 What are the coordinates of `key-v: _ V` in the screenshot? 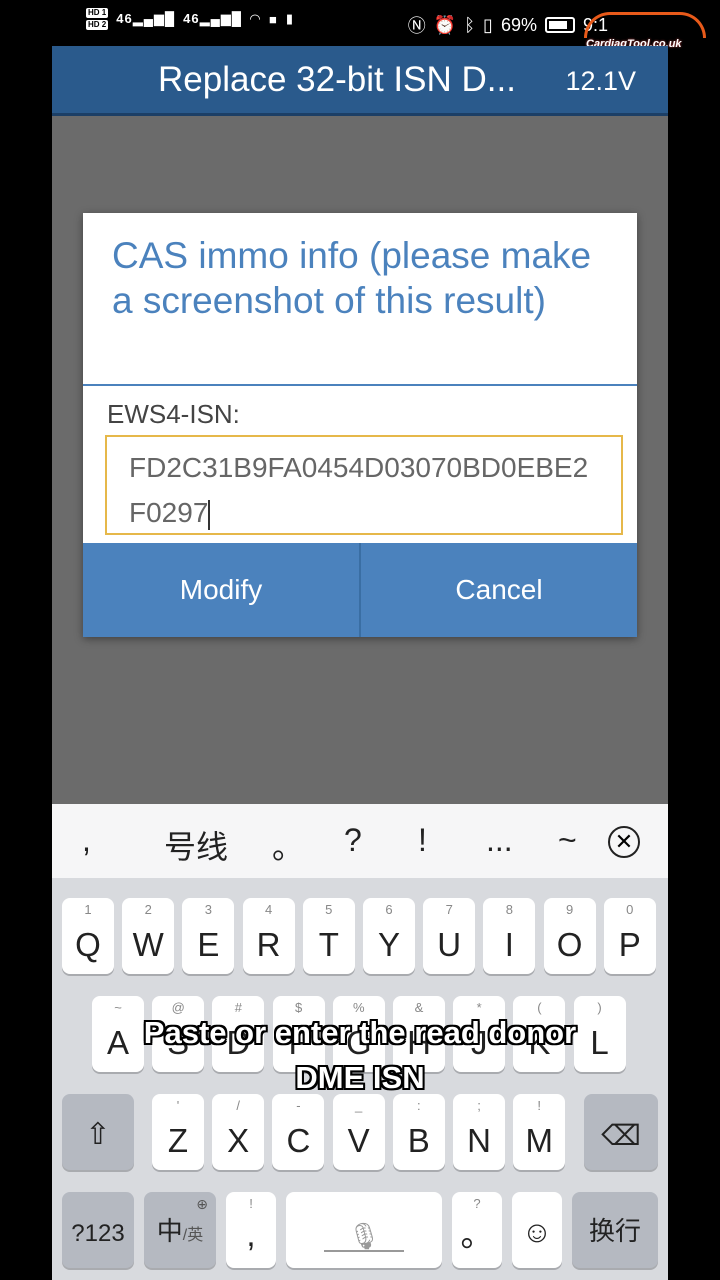 It's located at (358, 1132).